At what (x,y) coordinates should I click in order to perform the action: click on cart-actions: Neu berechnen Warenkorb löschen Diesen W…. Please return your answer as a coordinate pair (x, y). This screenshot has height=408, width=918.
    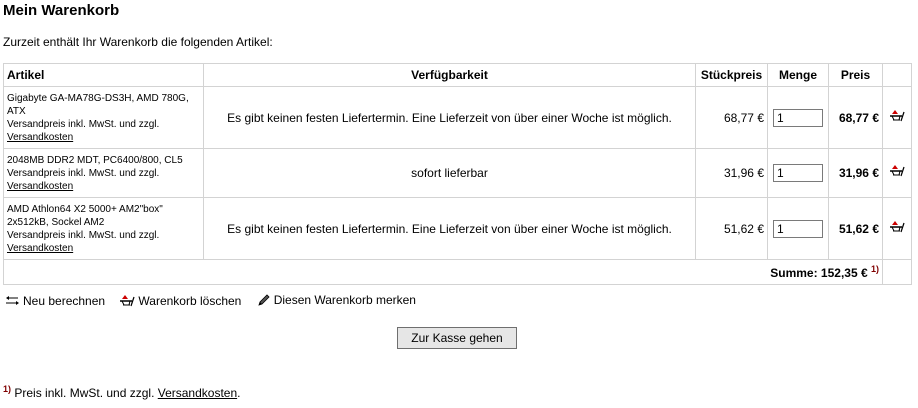
    Looking at the image, I should click on (216, 301).